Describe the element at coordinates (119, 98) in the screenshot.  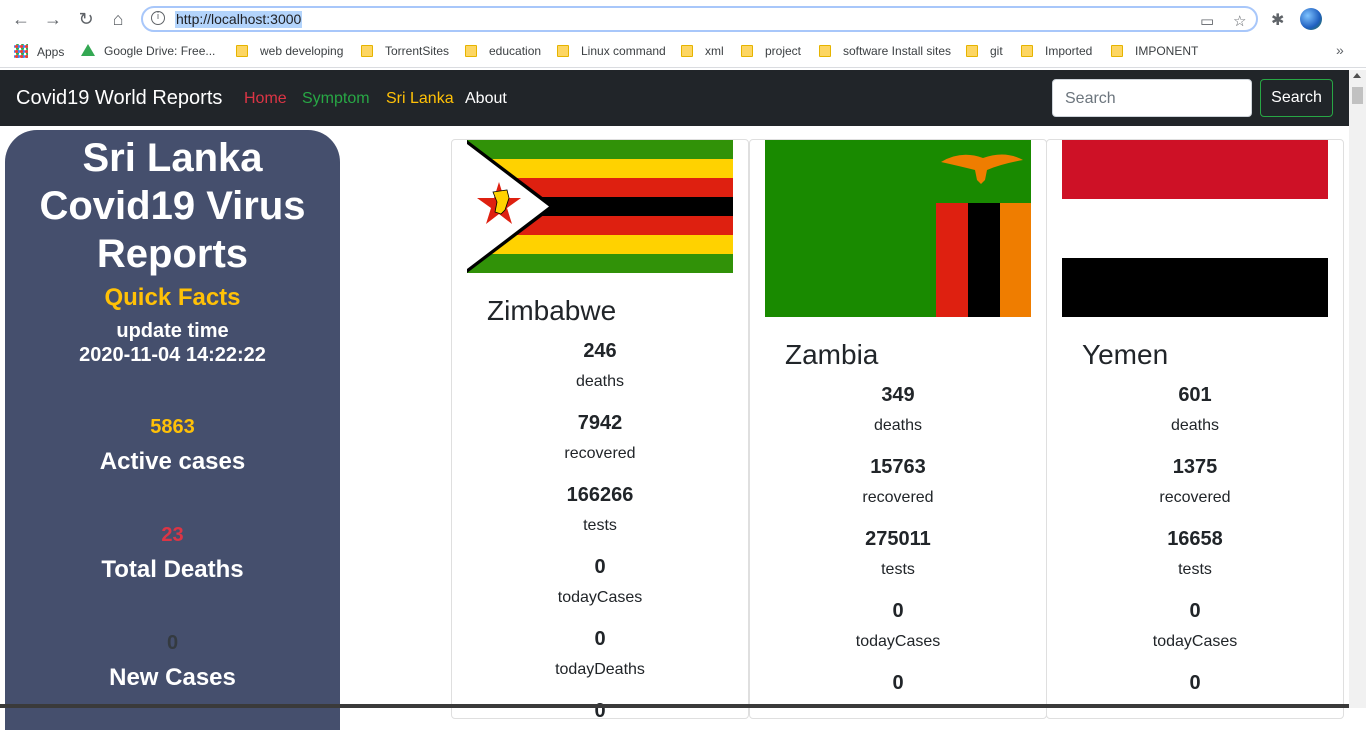
I see `brand-title: Covid19 World Reports` at that location.